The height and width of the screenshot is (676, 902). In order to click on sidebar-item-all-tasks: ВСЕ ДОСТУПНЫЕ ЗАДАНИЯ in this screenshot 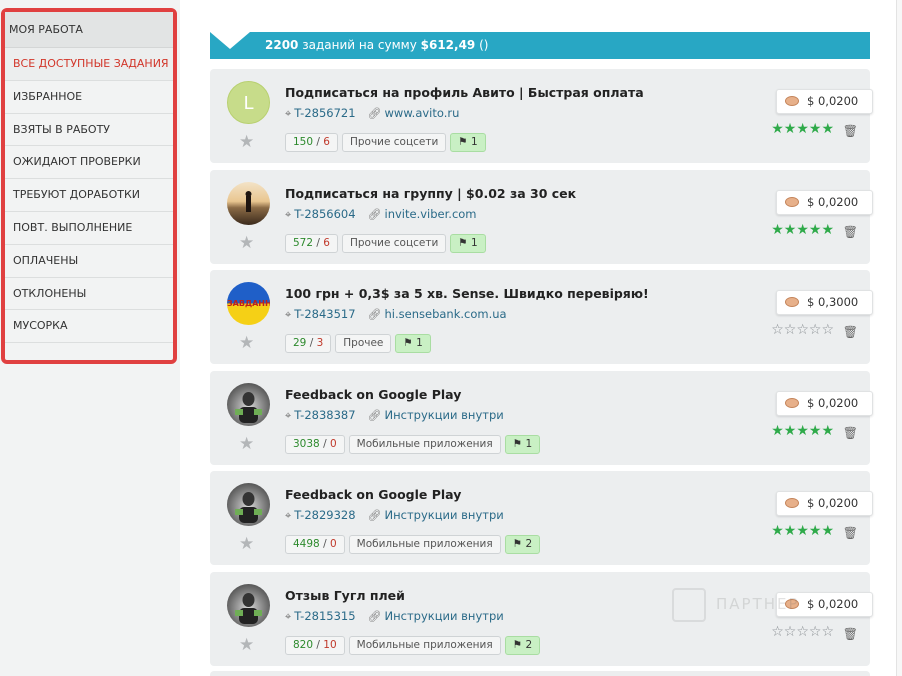, I will do `click(89, 64)`.